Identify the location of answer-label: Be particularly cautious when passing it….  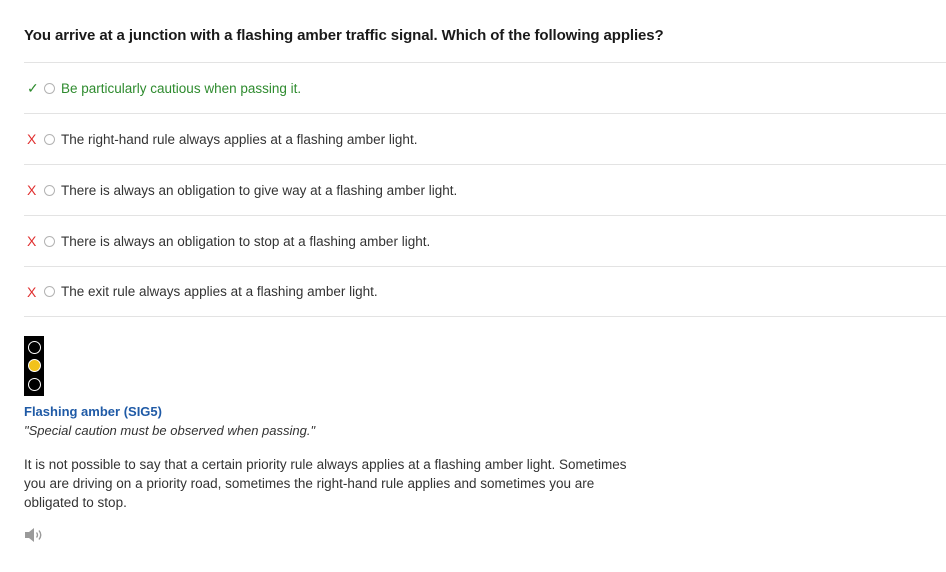
(181, 88).